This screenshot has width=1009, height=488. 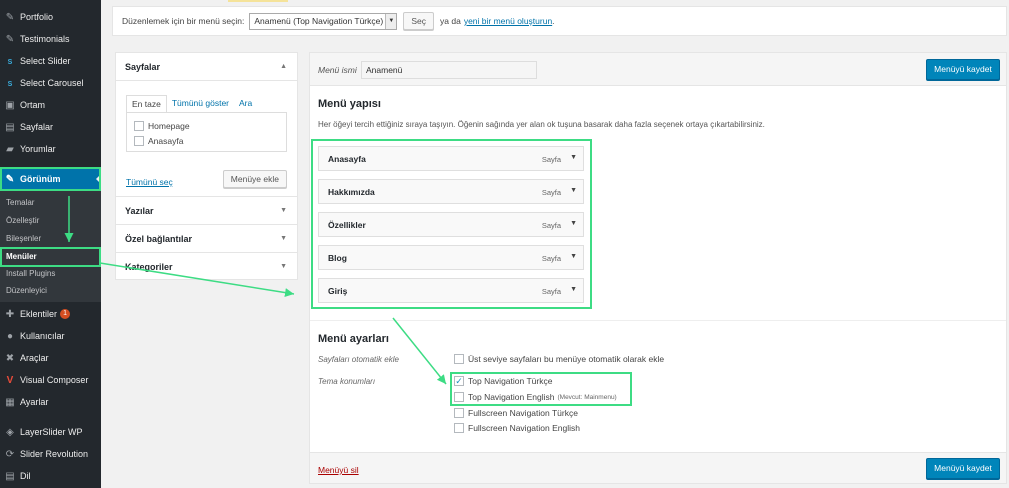 I want to click on menu-item: Özellikler Sayfa ▼, so click(x=451, y=224).